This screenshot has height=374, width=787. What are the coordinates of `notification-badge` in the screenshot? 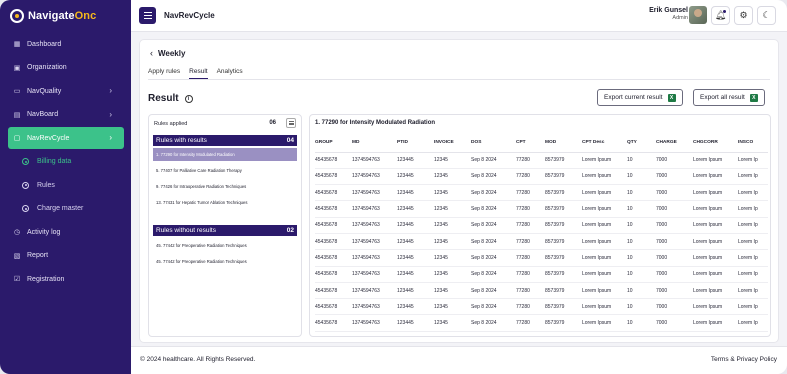 It's located at (724, 11).